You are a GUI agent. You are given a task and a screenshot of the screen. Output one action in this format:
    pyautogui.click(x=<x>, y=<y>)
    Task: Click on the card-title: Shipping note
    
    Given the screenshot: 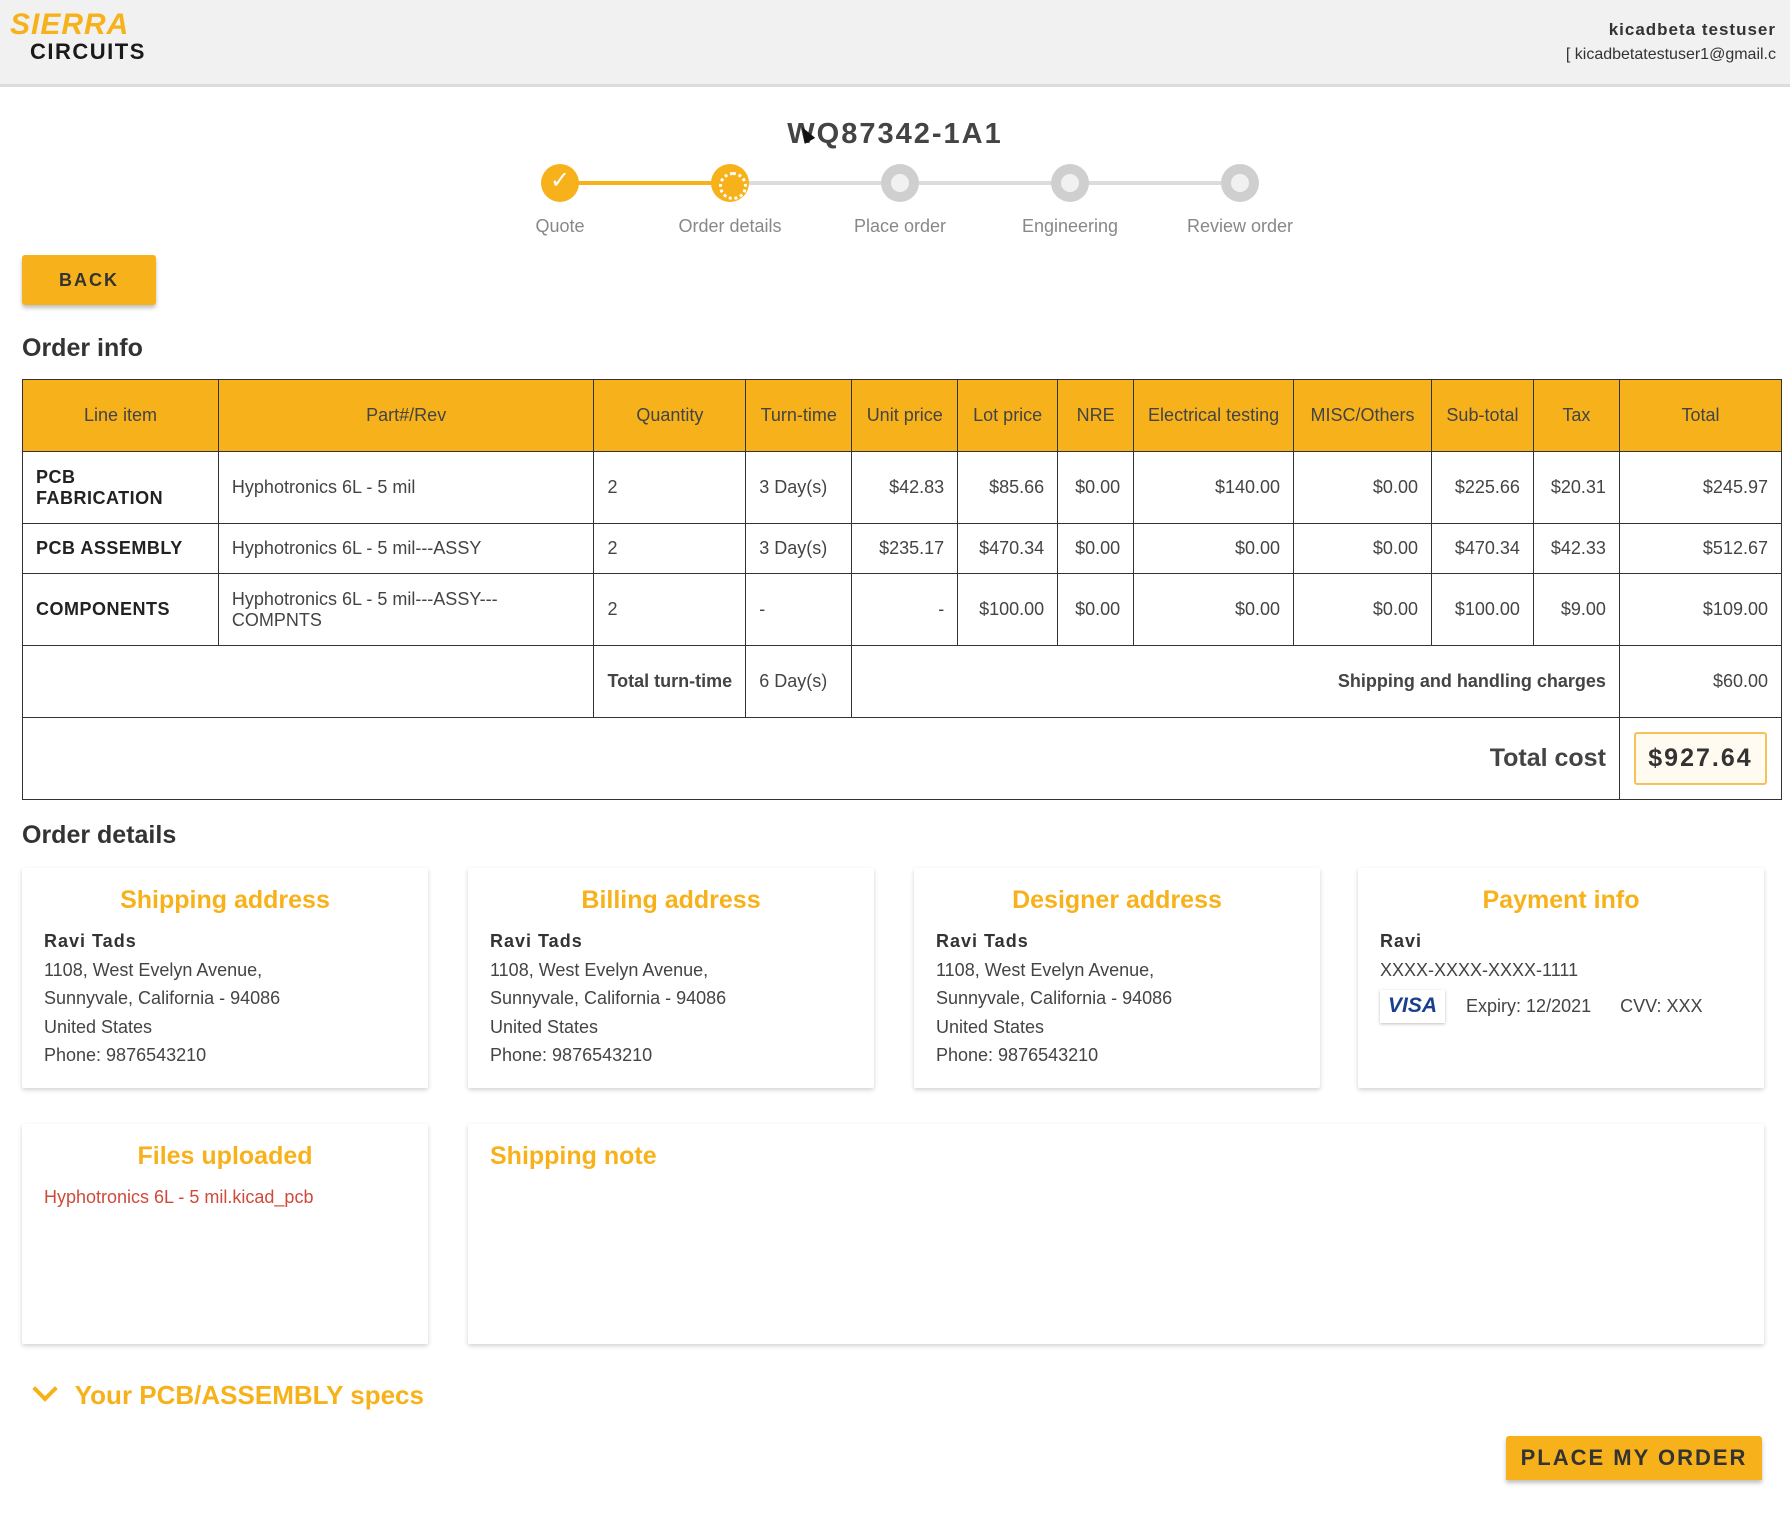 What is the action you would take?
    pyautogui.click(x=573, y=1156)
    